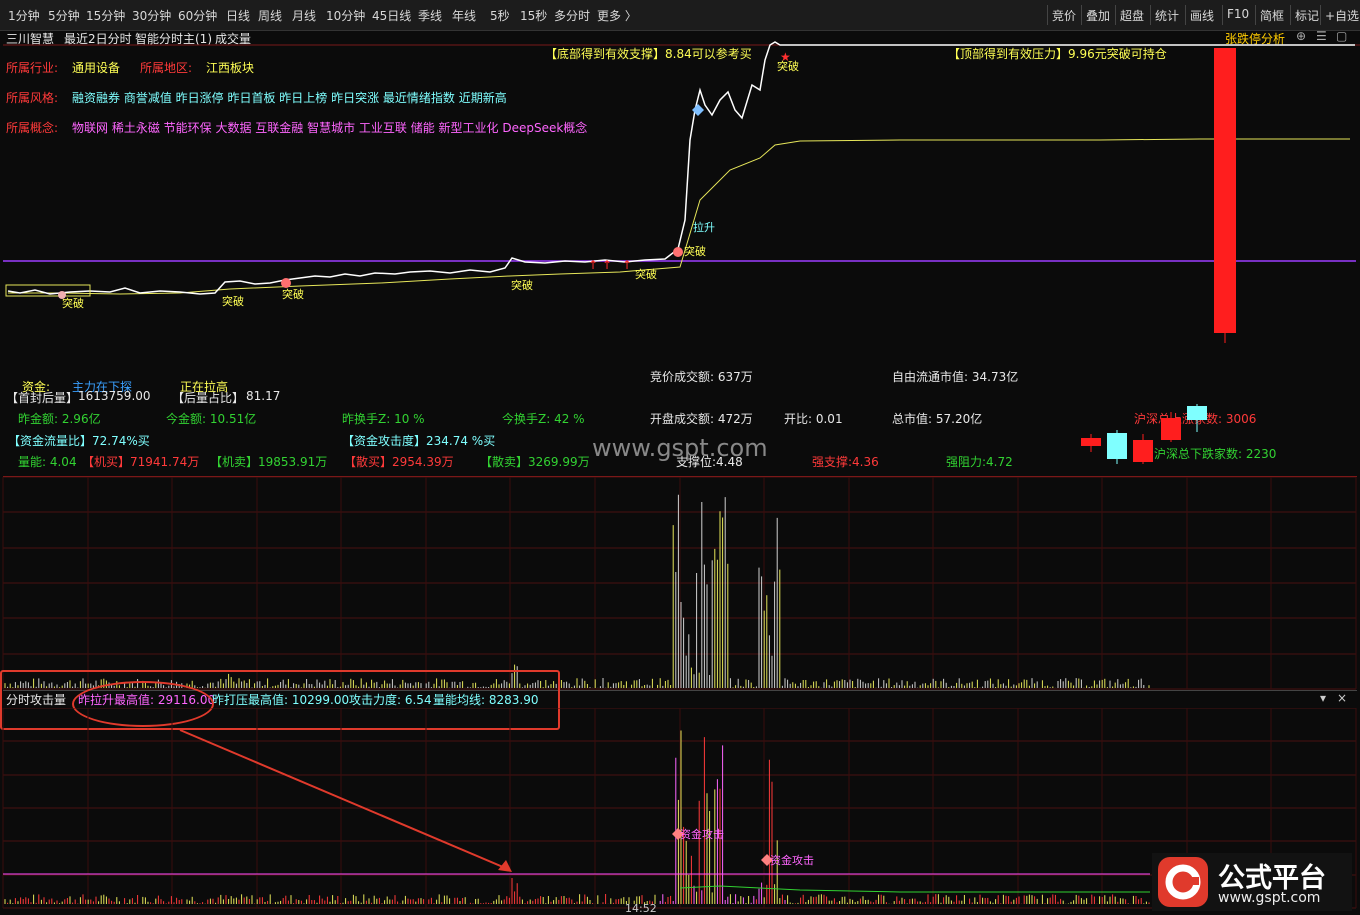 This screenshot has width=1360, height=915. I want to click on timeframe-tab: 15秒, so click(533, 15).